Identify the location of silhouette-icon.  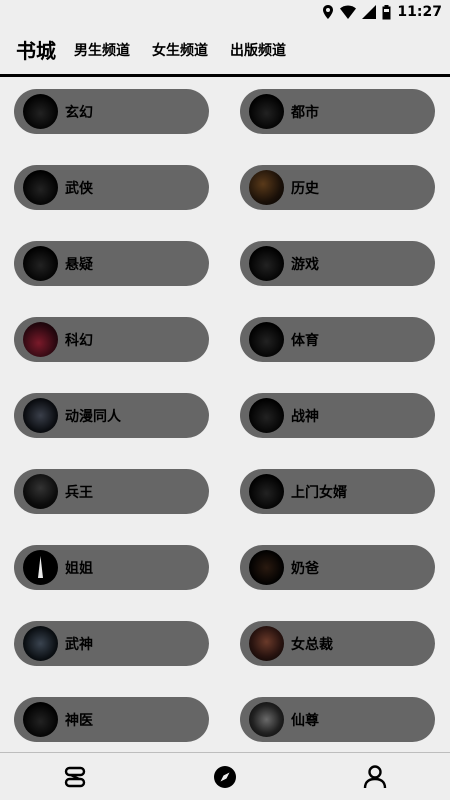
(40, 567).